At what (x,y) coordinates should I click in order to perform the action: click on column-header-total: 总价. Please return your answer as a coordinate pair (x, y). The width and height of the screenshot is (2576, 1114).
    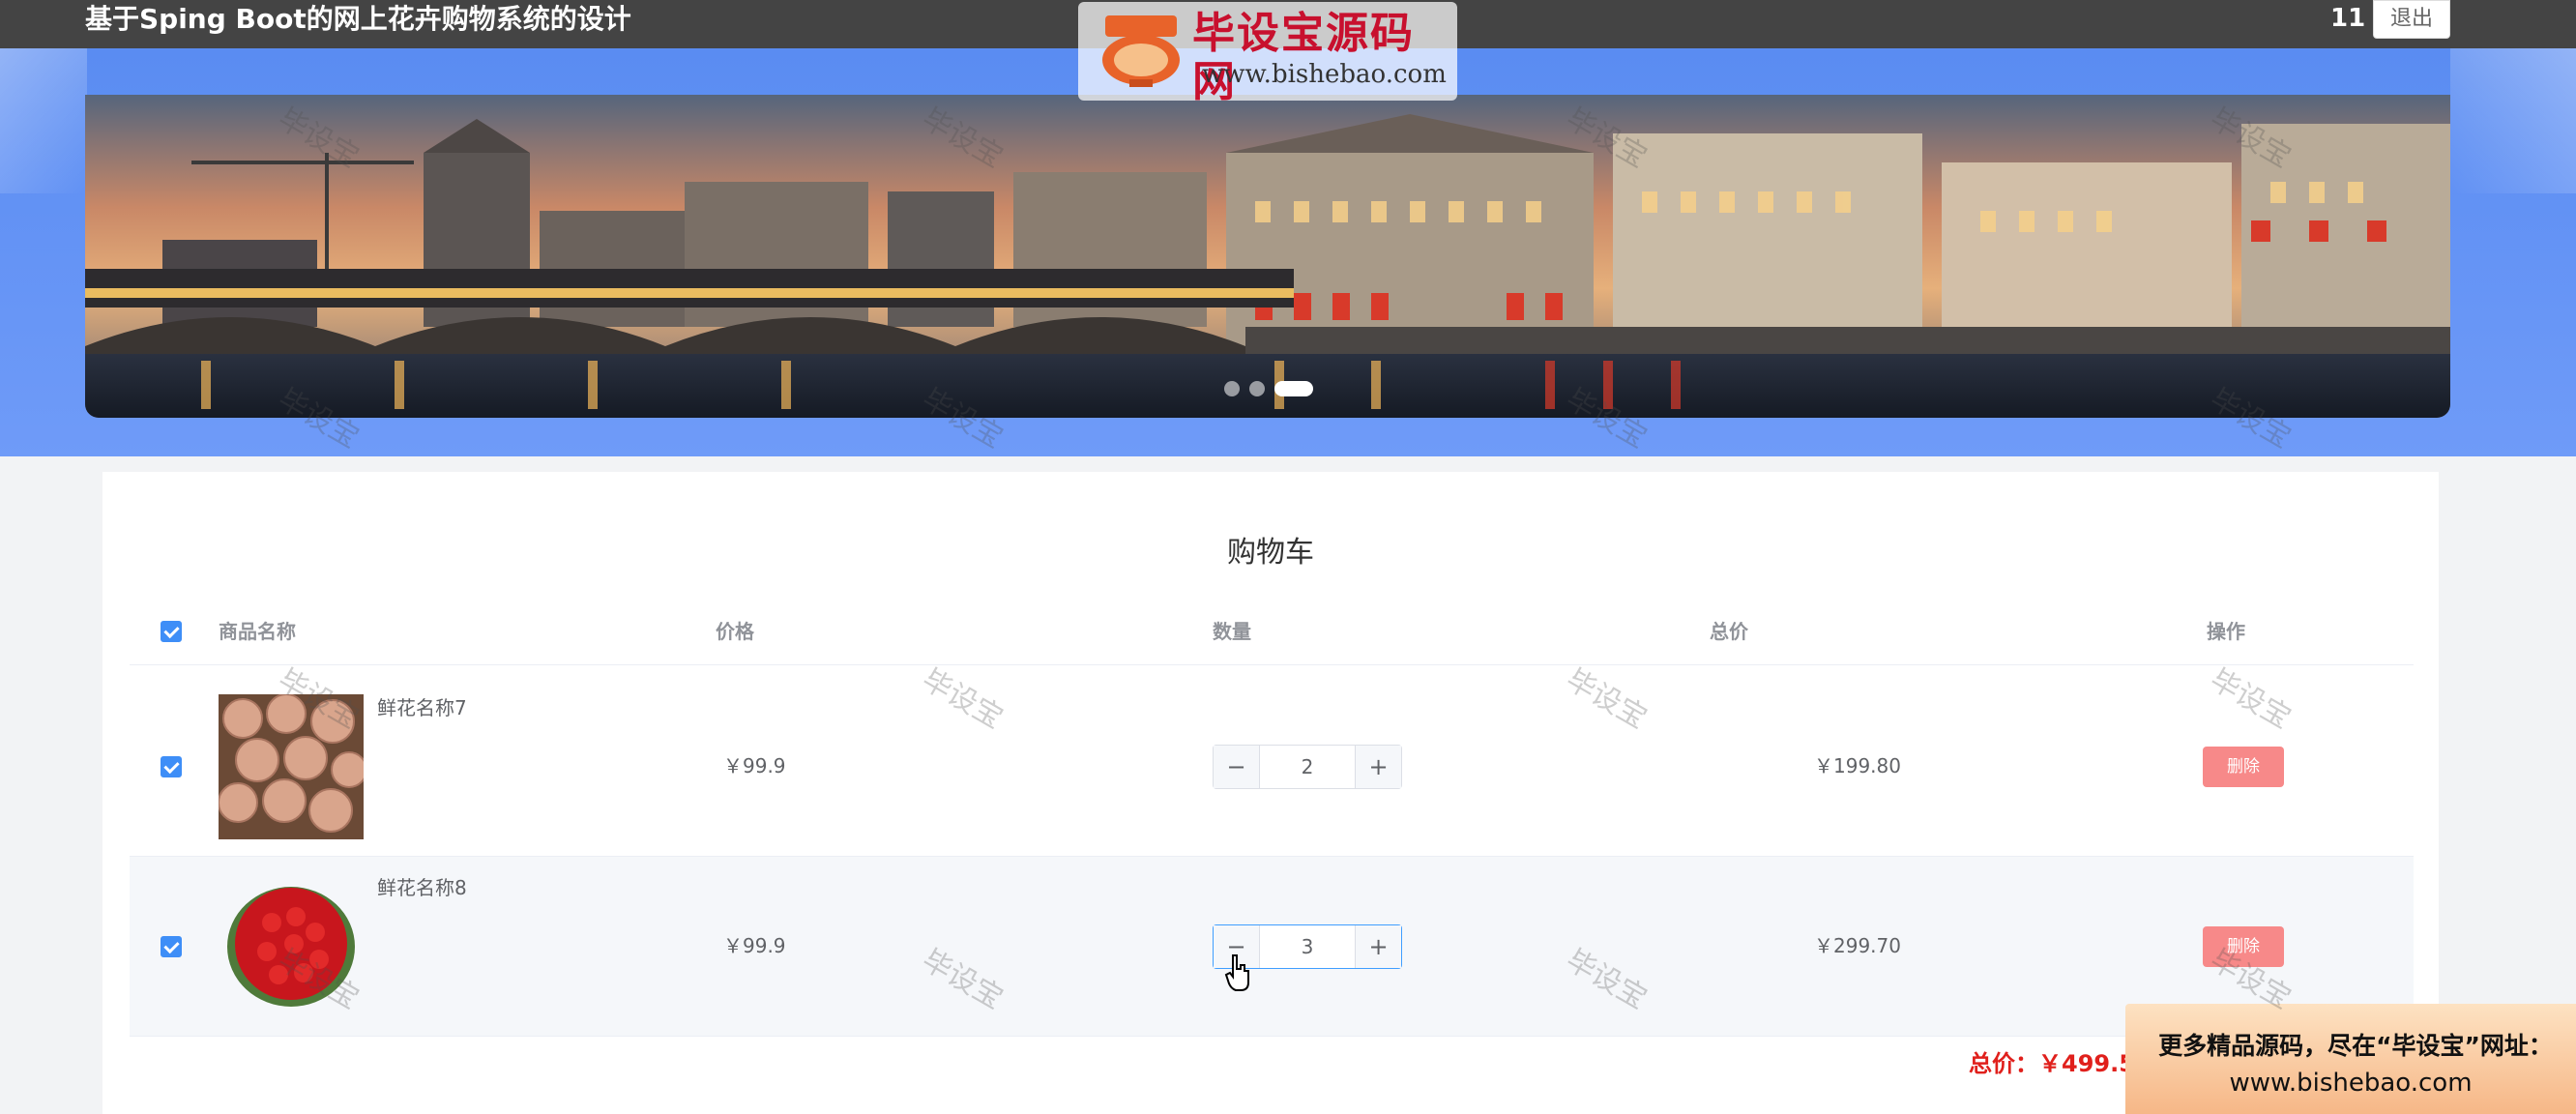
    Looking at the image, I should click on (1729, 631).